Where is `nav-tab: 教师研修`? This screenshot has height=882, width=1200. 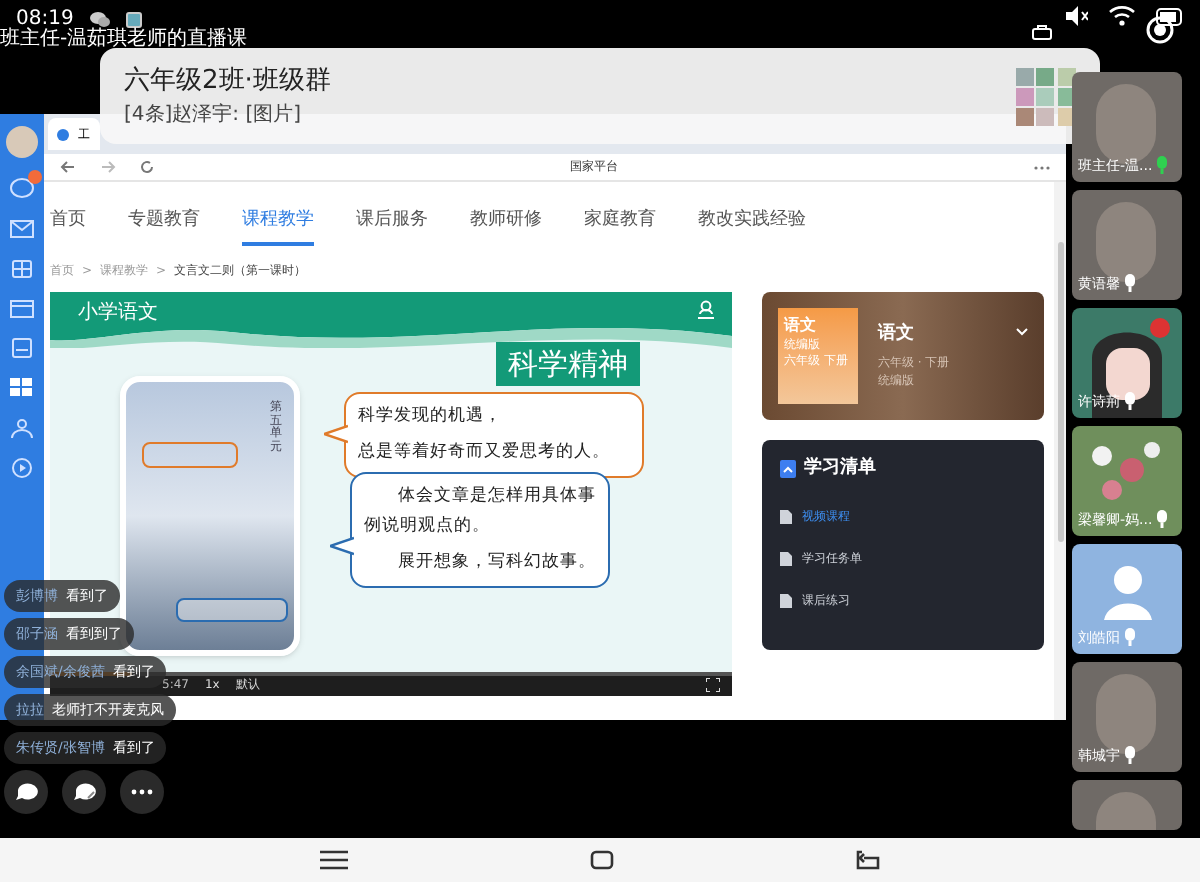
nav-tab: 教师研修 is located at coordinates (506, 224).